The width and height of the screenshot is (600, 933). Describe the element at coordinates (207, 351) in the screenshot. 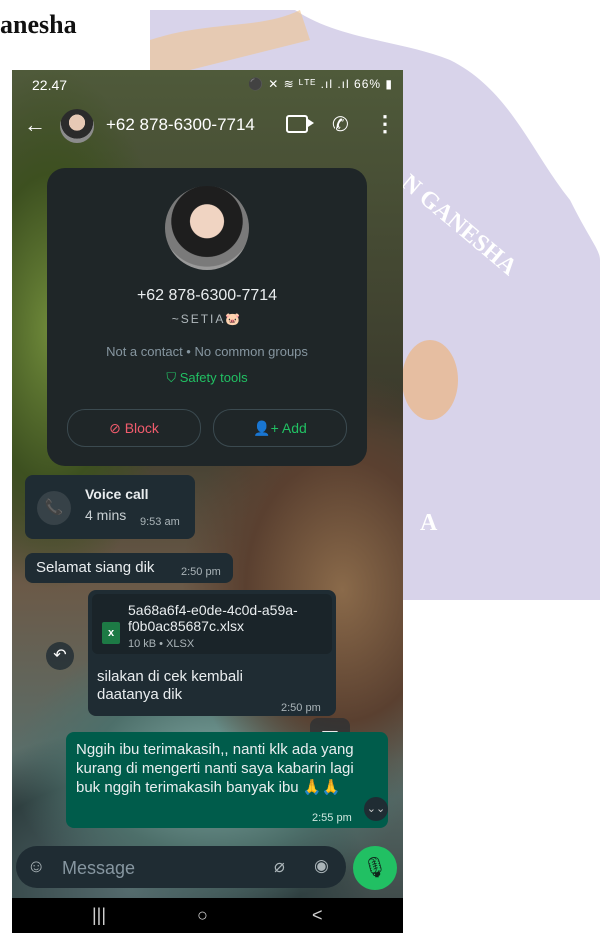

I see `contact-status-info: Not a contact • No common groups` at that location.